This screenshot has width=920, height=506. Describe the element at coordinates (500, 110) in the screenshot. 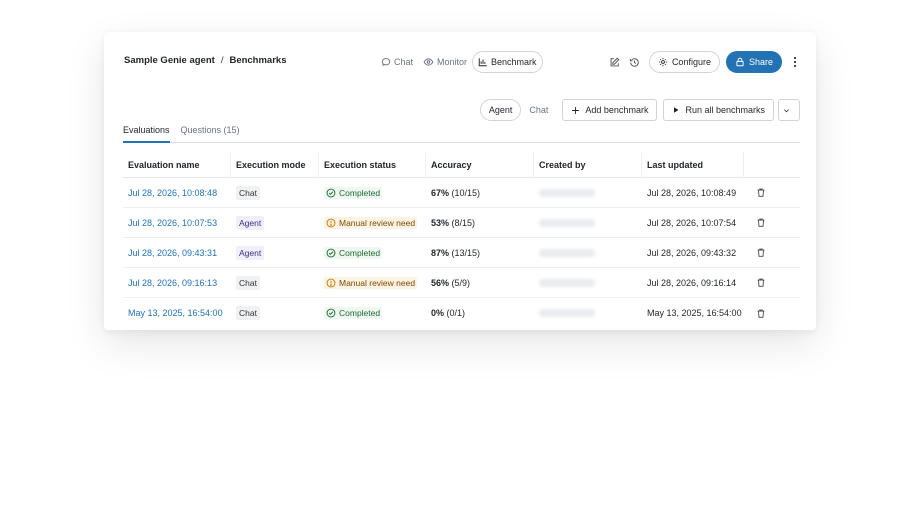

I see `toggle-agent: Agent` at that location.